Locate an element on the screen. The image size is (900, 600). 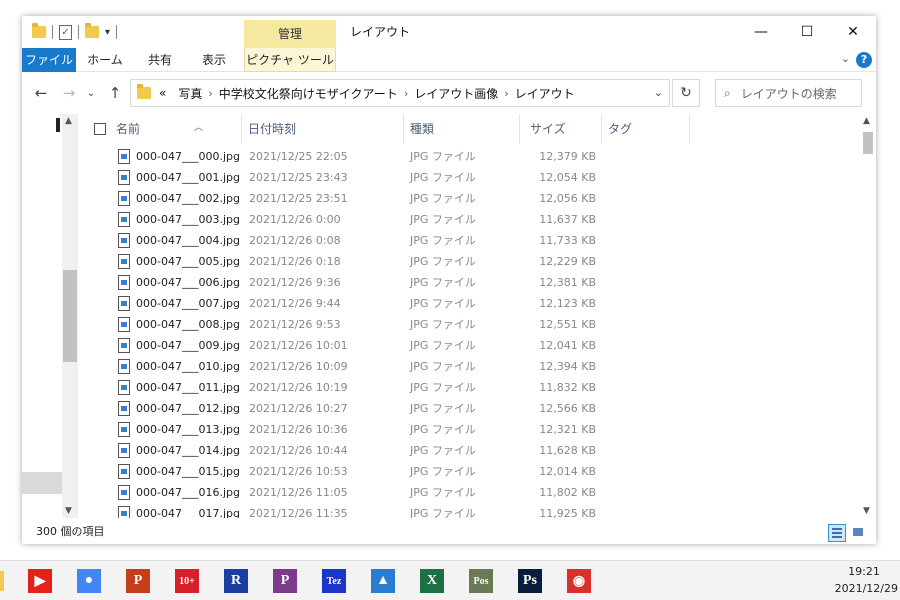
nav-scroll-thumb is located at coordinates (70, 316).